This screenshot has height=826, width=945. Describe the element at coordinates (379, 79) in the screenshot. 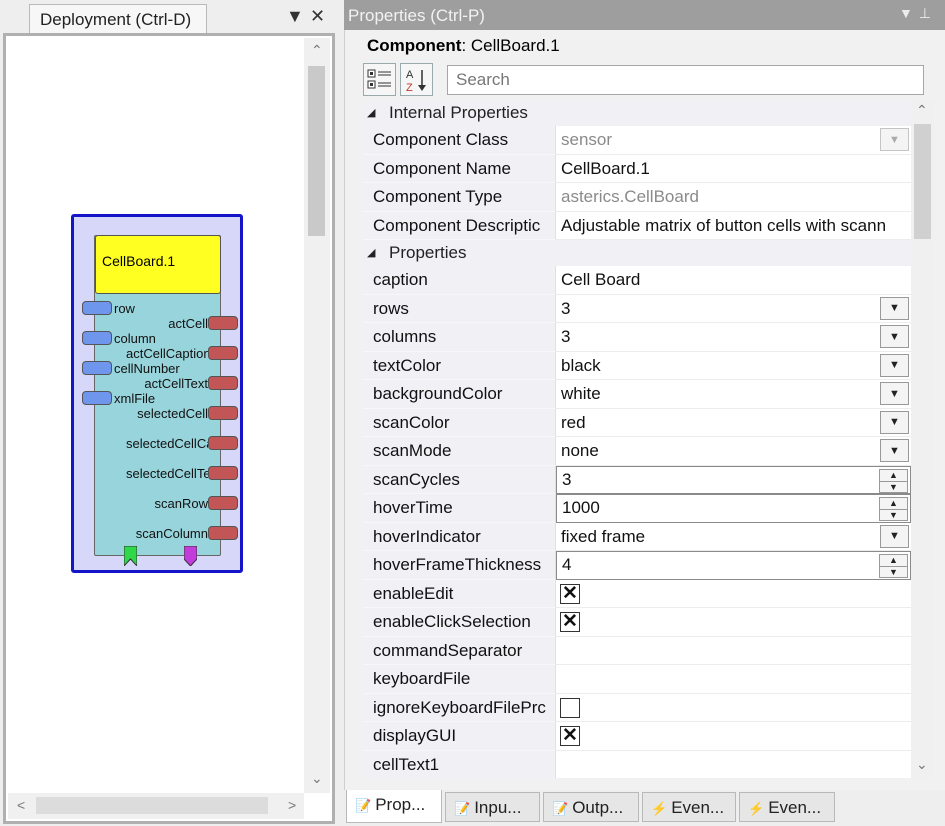

I see `categorized-view-button` at that location.